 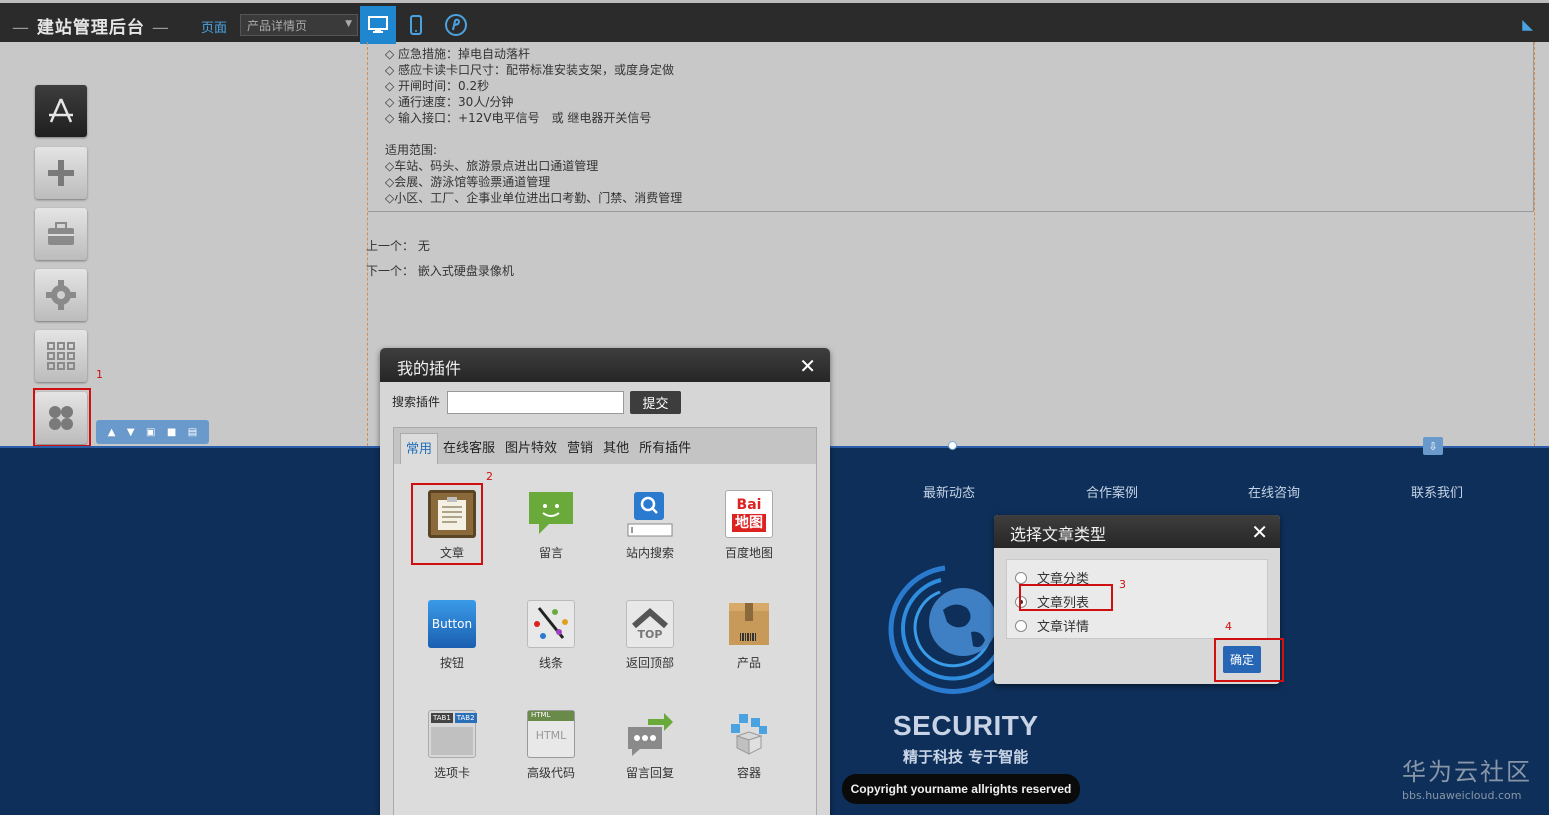 I want to click on watermark-url: bbs.huaweicloud.com, so click(x=1462, y=795).